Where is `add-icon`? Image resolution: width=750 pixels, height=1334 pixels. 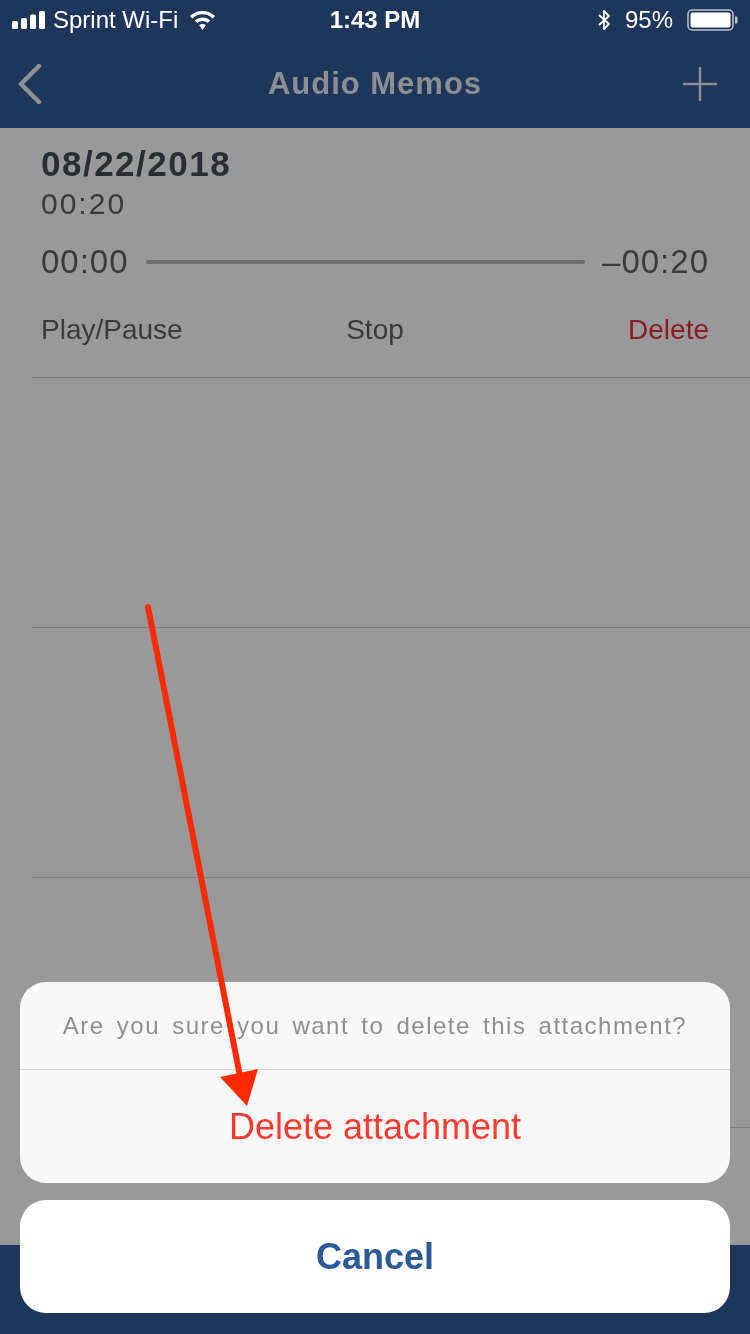
add-icon is located at coordinates (700, 84).